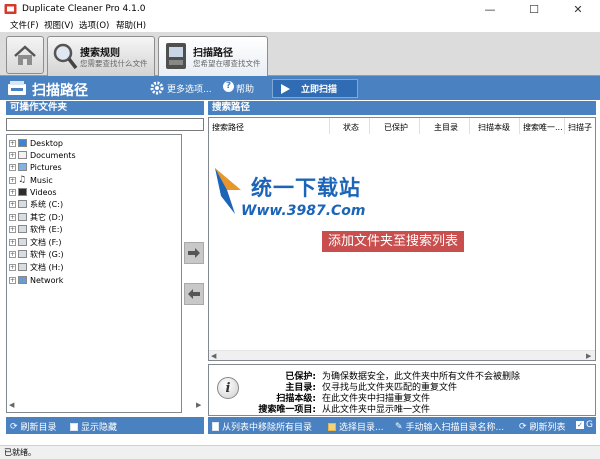 The height and width of the screenshot is (459, 600). Describe the element at coordinates (84, 9) in the screenshot. I see `window-title: Duplicate Cleaner Pro 4.1.0` at that location.